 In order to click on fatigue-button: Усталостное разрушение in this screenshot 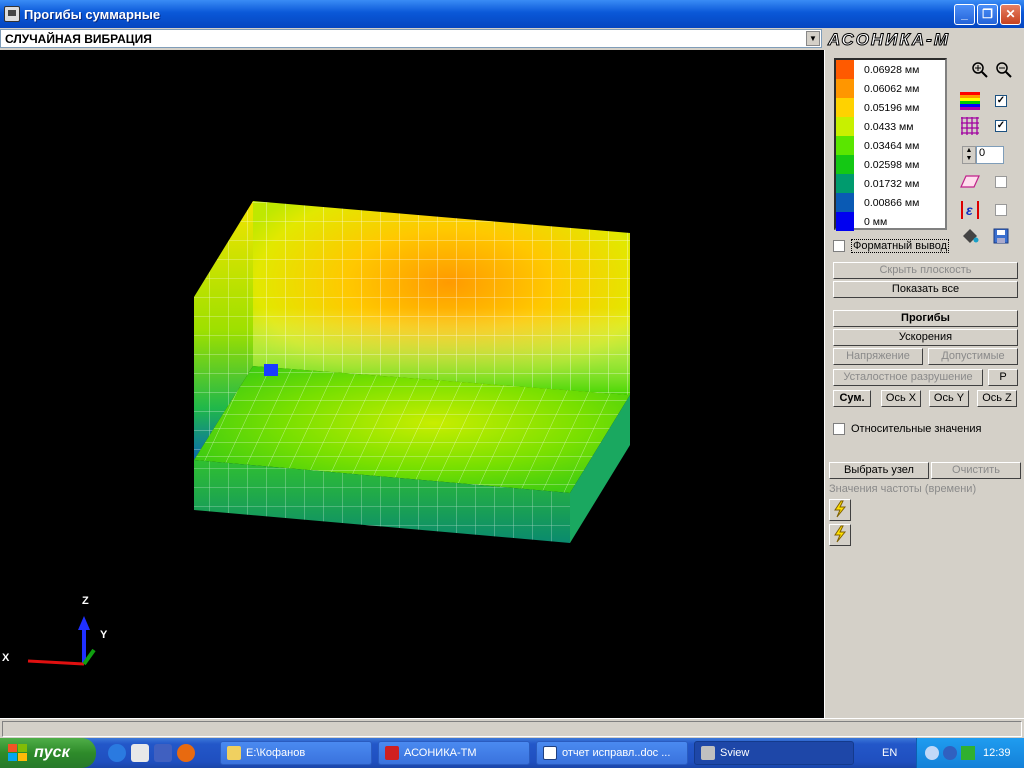, I will do `click(908, 377)`.